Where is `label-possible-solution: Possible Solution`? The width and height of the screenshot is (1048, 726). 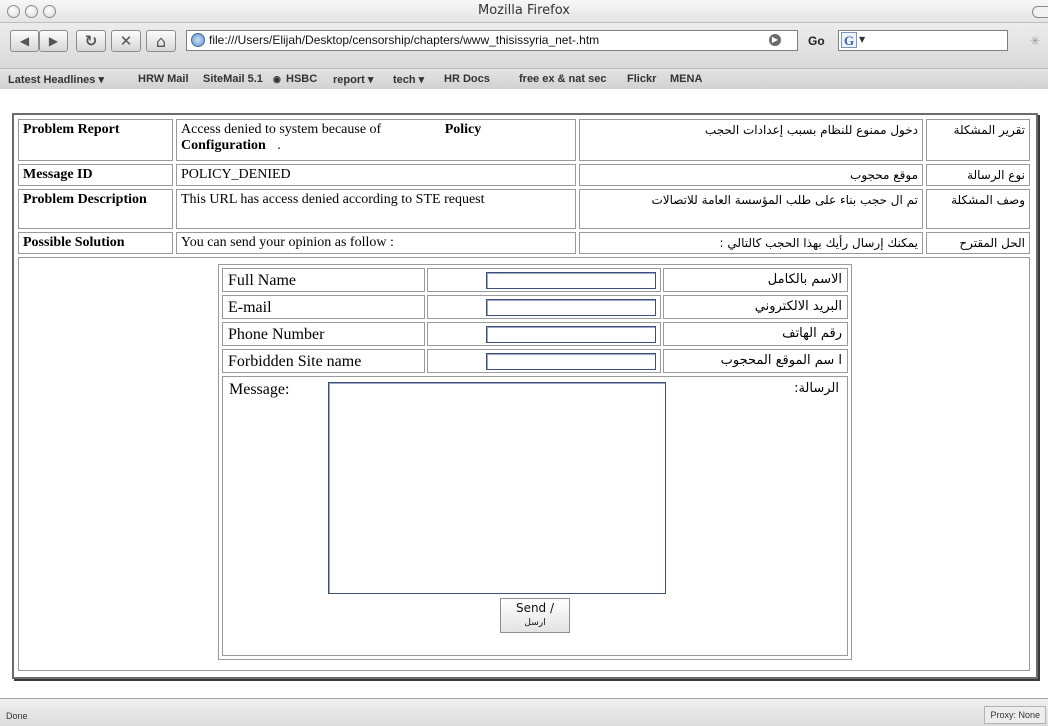
label-possible-solution: Possible Solution is located at coordinates (95, 243).